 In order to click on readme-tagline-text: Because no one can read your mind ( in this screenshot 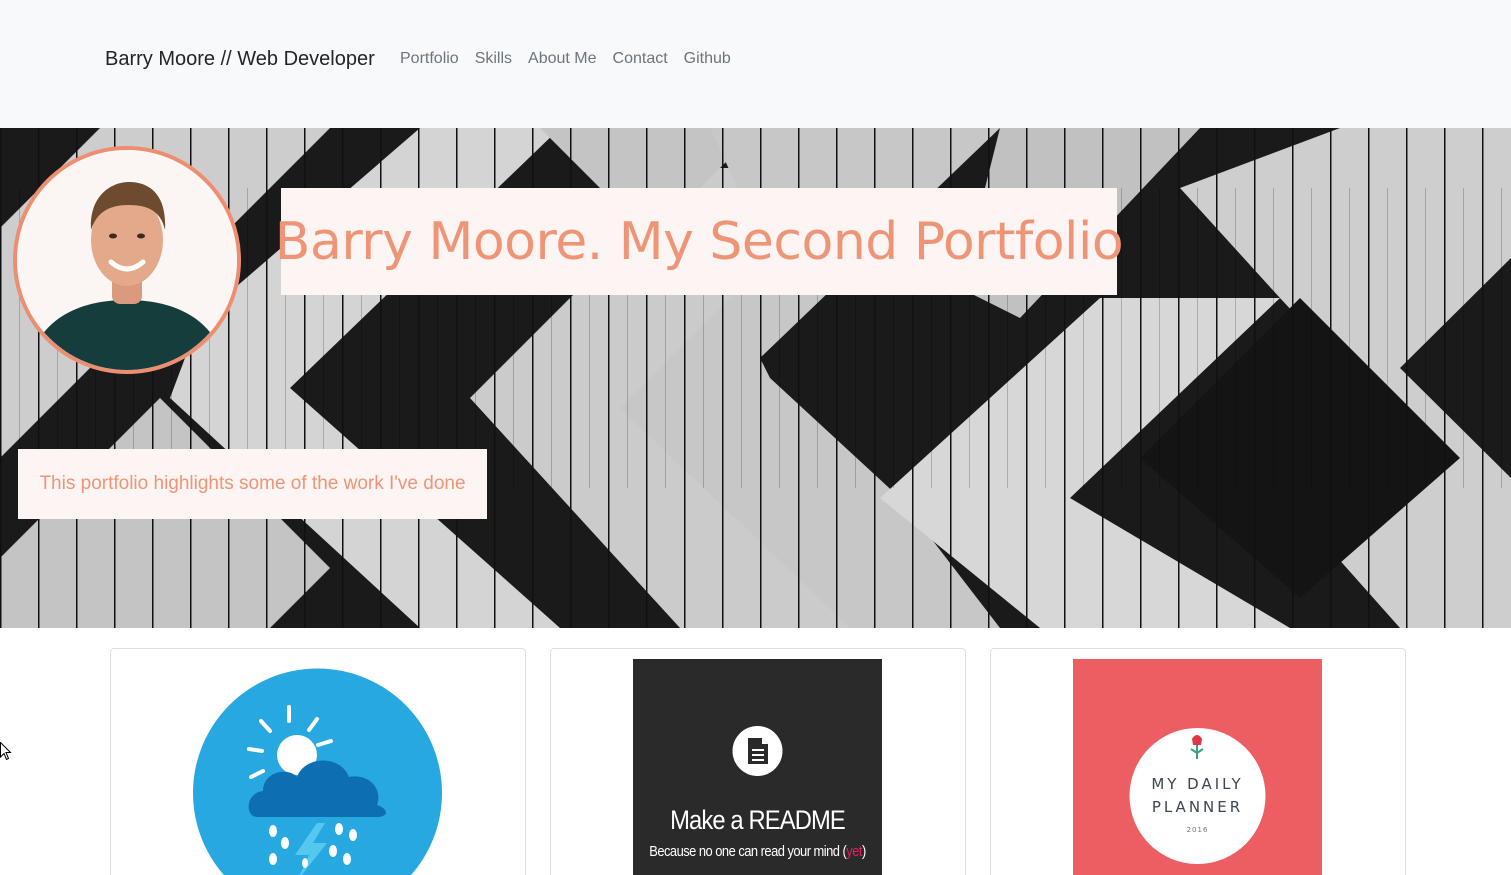, I will do `click(748, 851)`.